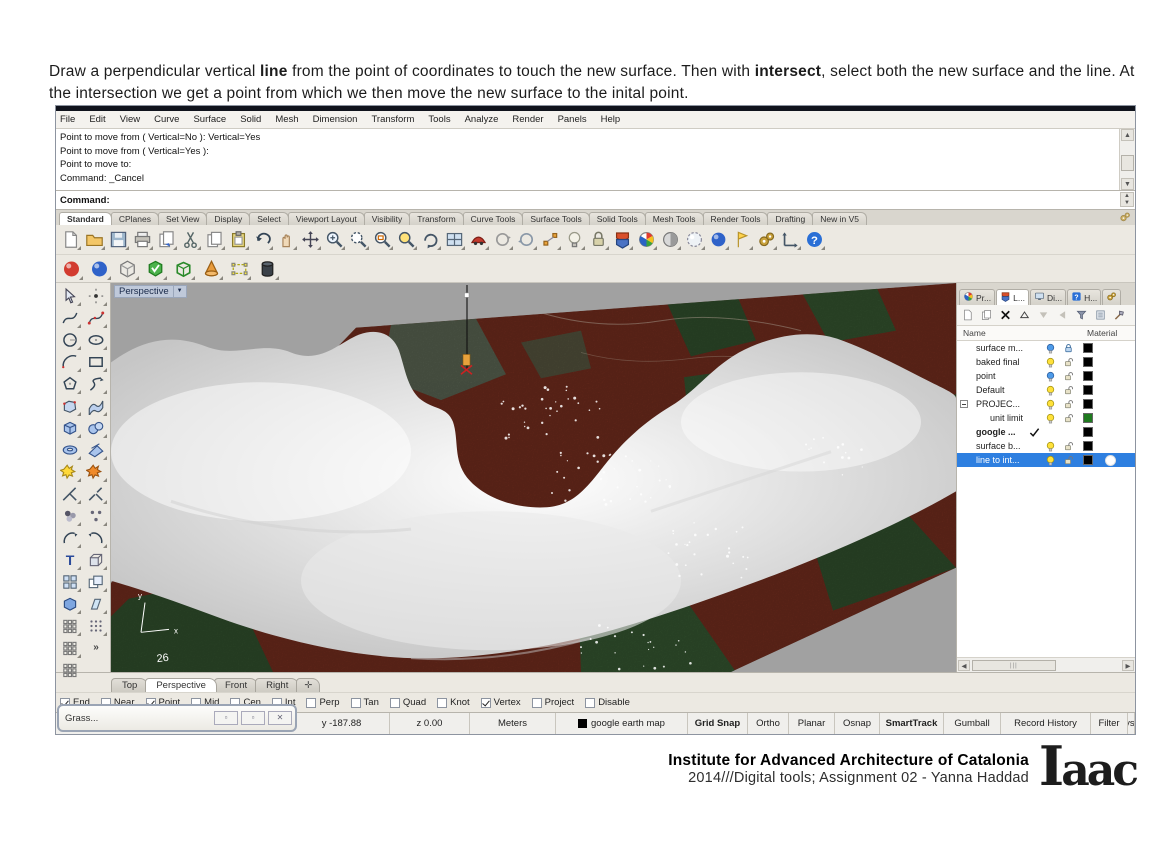 The width and height of the screenshot is (1170, 844). Describe the element at coordinates (972, 723) in the screenshot. I see `status-gumball: Gumball` at that location.